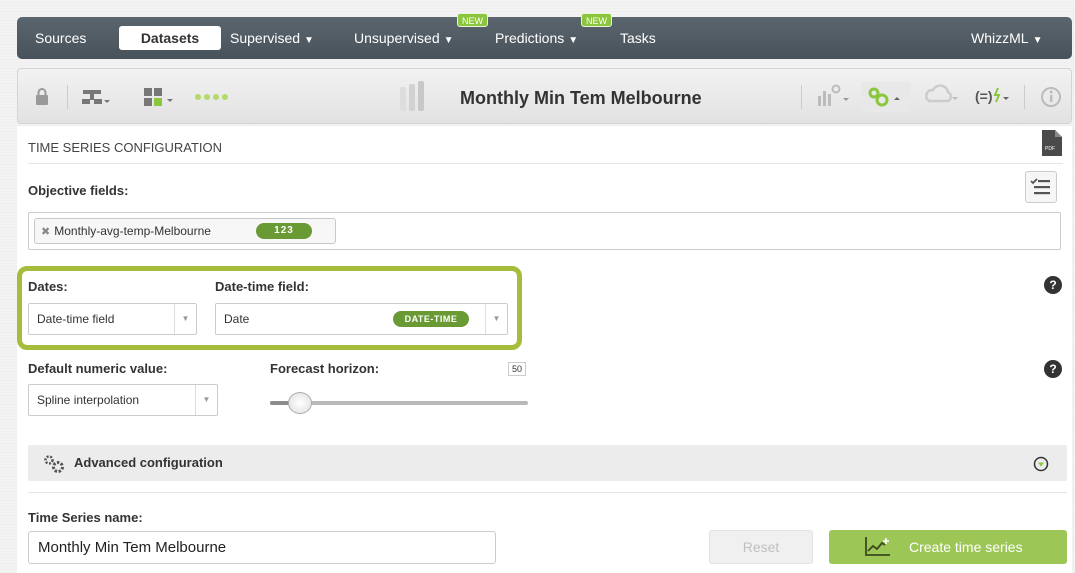 Image resolution: width=1075 pixels, height=573 pixels. I want to click on gears-icon, so click(54, 464).